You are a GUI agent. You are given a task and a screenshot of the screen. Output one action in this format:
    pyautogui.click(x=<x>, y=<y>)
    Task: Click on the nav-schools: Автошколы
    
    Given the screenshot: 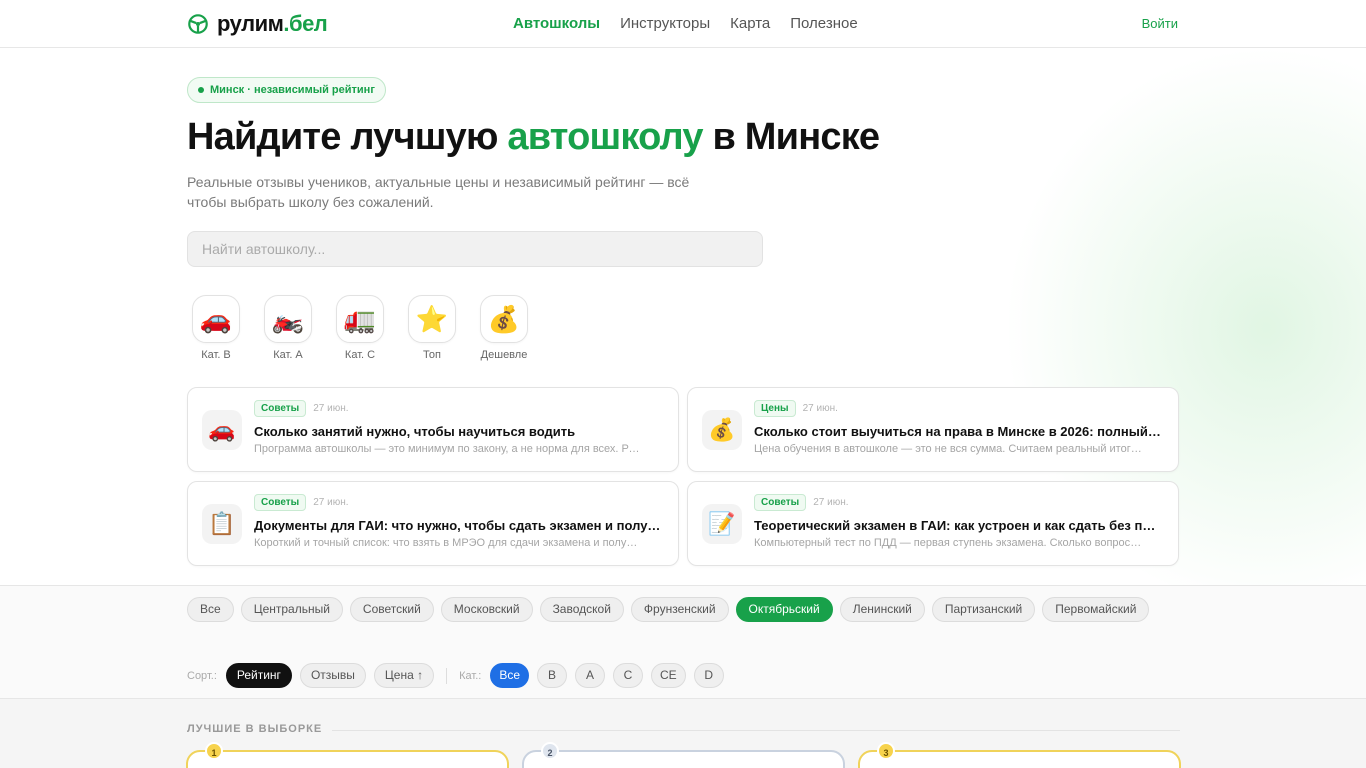 What is the action you would take?
    pyautogui.click(x=556, y=23)
    